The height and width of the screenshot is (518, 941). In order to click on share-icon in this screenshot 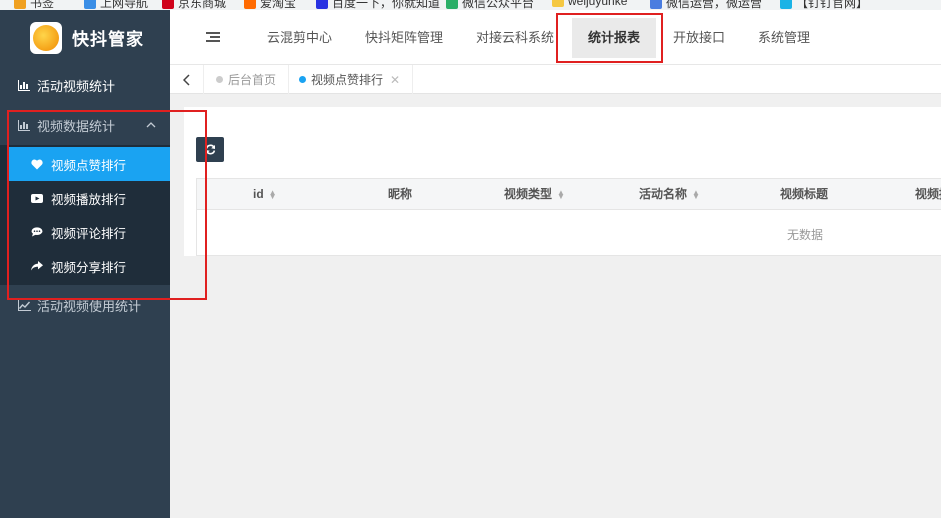, I will do `click(37, 266)`.